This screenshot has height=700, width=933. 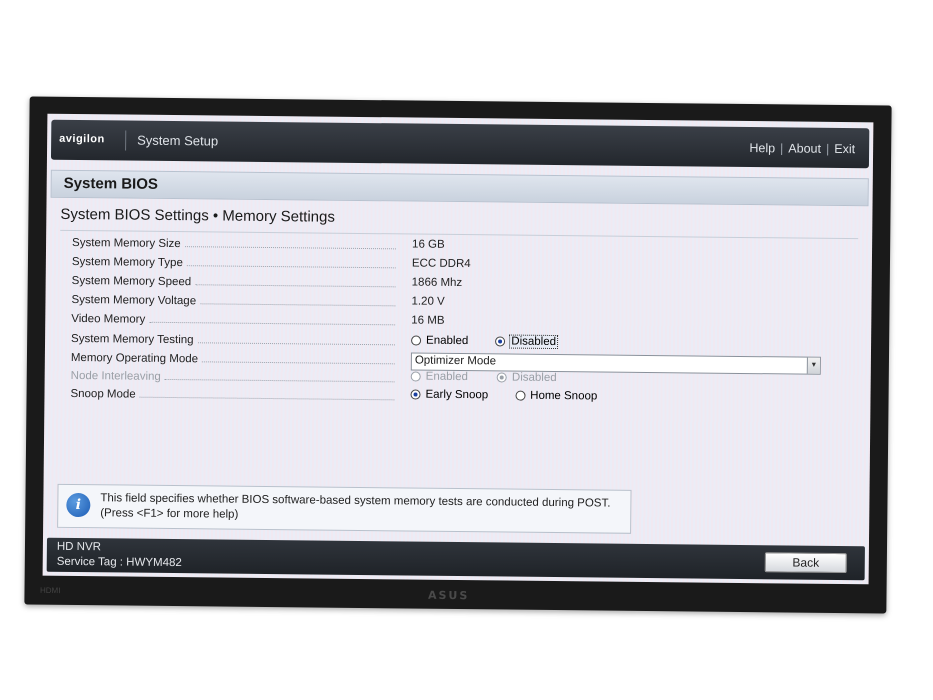 What do you see at coordinates (428, 320) in the screenshot?
I see `video-memory-value: 16 MB` at bounding box center [428, 320].